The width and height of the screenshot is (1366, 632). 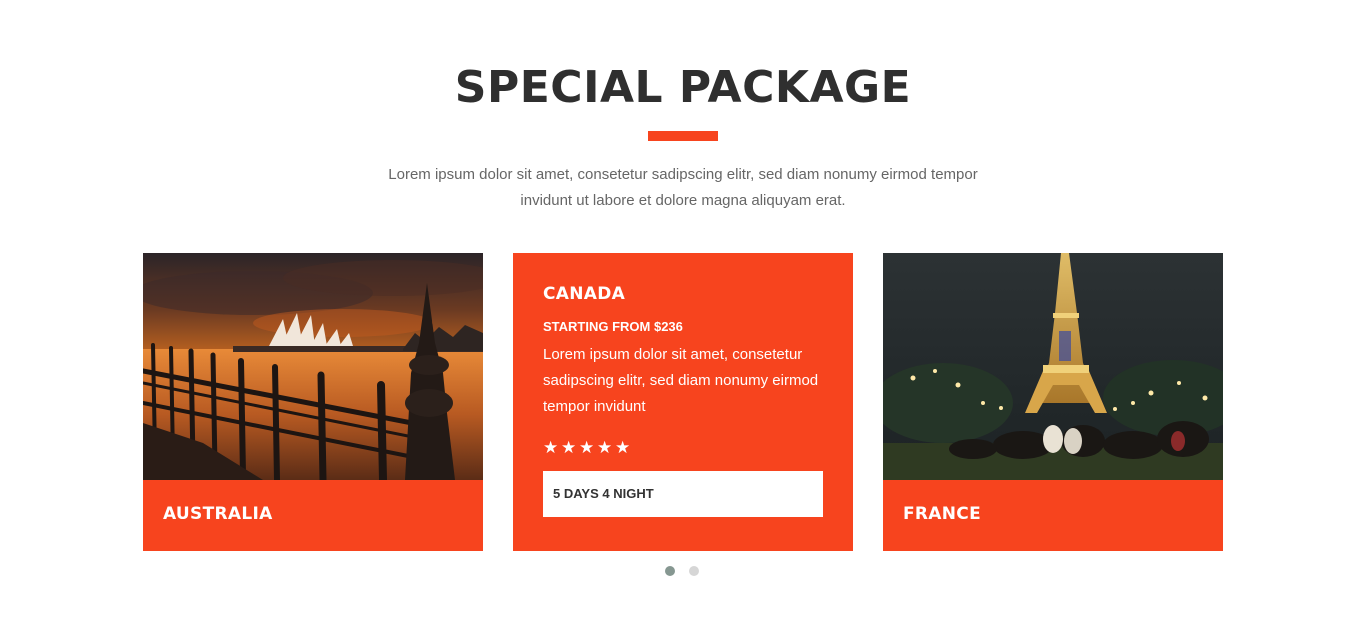 I want to click on card-footer: FRANCE, so click(x=1053, y=515).